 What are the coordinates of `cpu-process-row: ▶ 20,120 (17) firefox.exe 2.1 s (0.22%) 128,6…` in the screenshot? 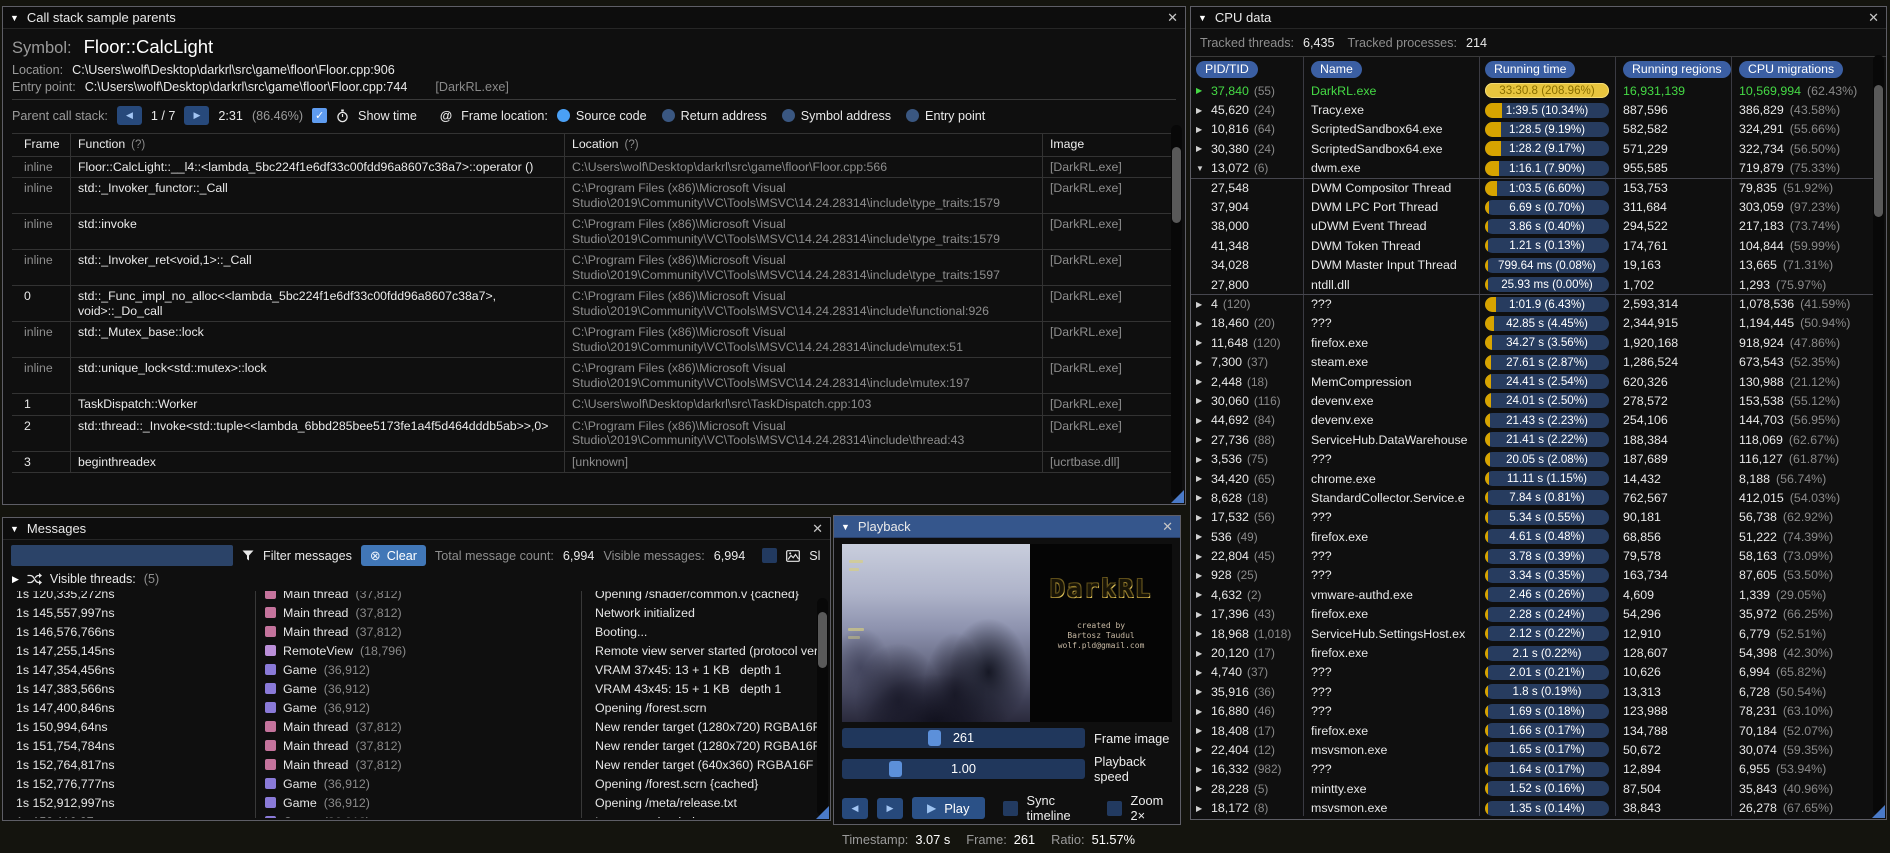 It's located at (1532, 653).